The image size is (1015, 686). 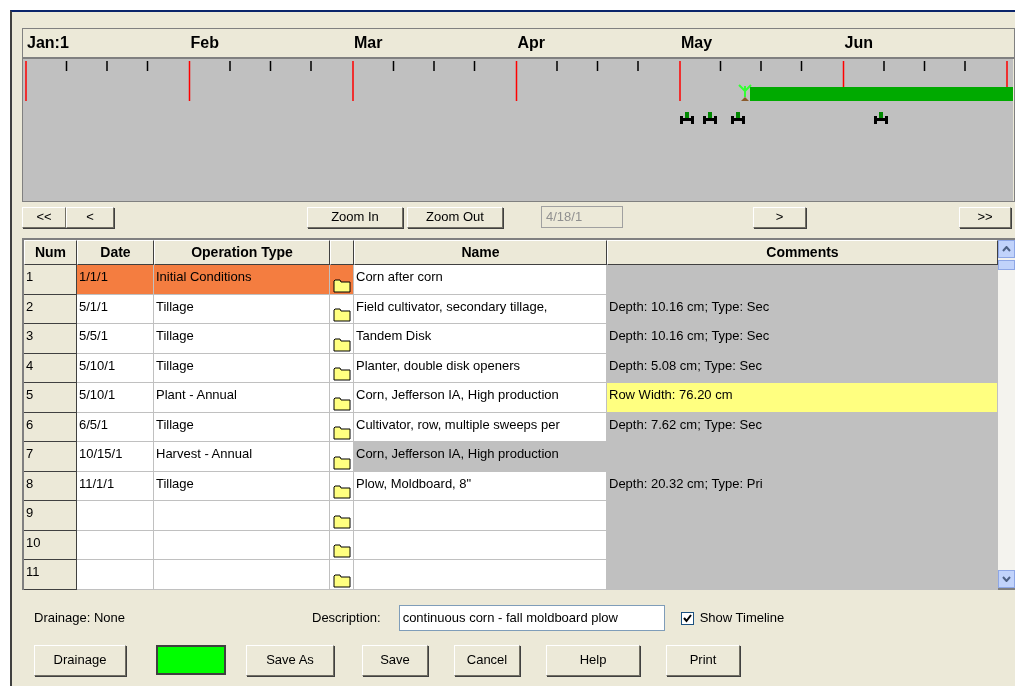 I want to click on row-number: 6, so click(x=50, y=427).